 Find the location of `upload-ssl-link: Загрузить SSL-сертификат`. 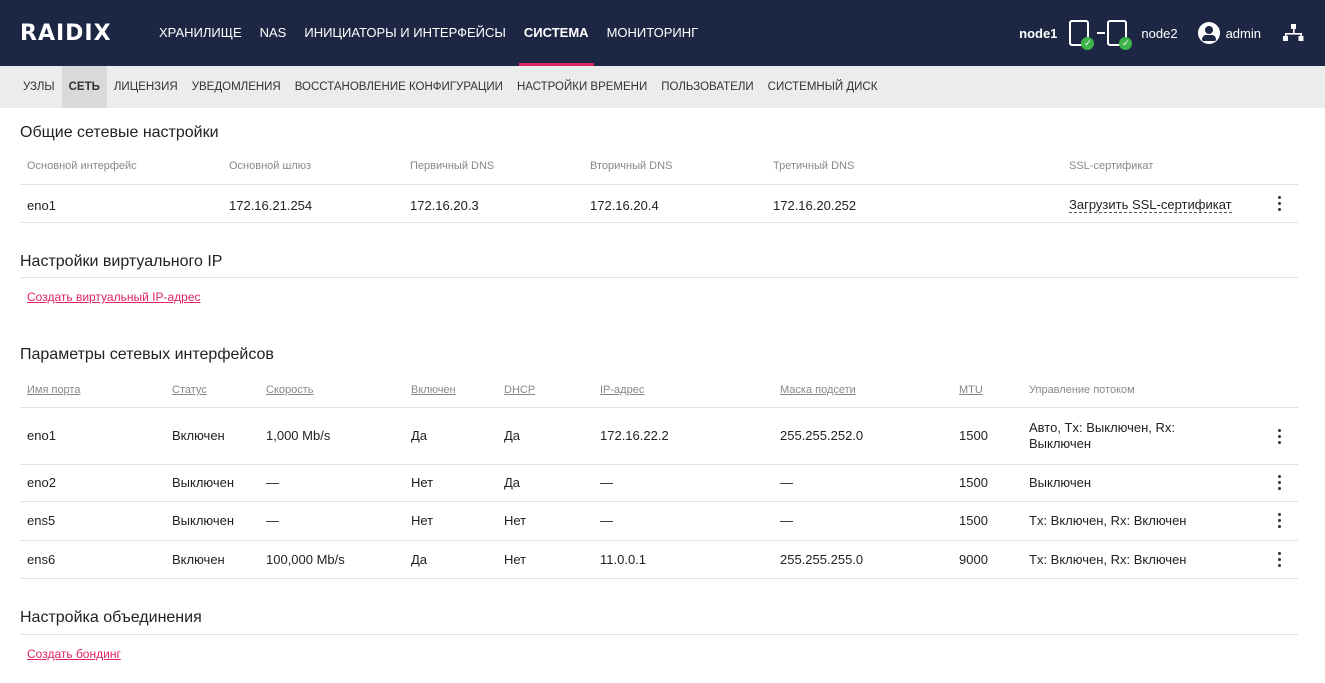

upload-ssl-link: Загрузить SSL-сертификат is located at coordinates (1150, 205).